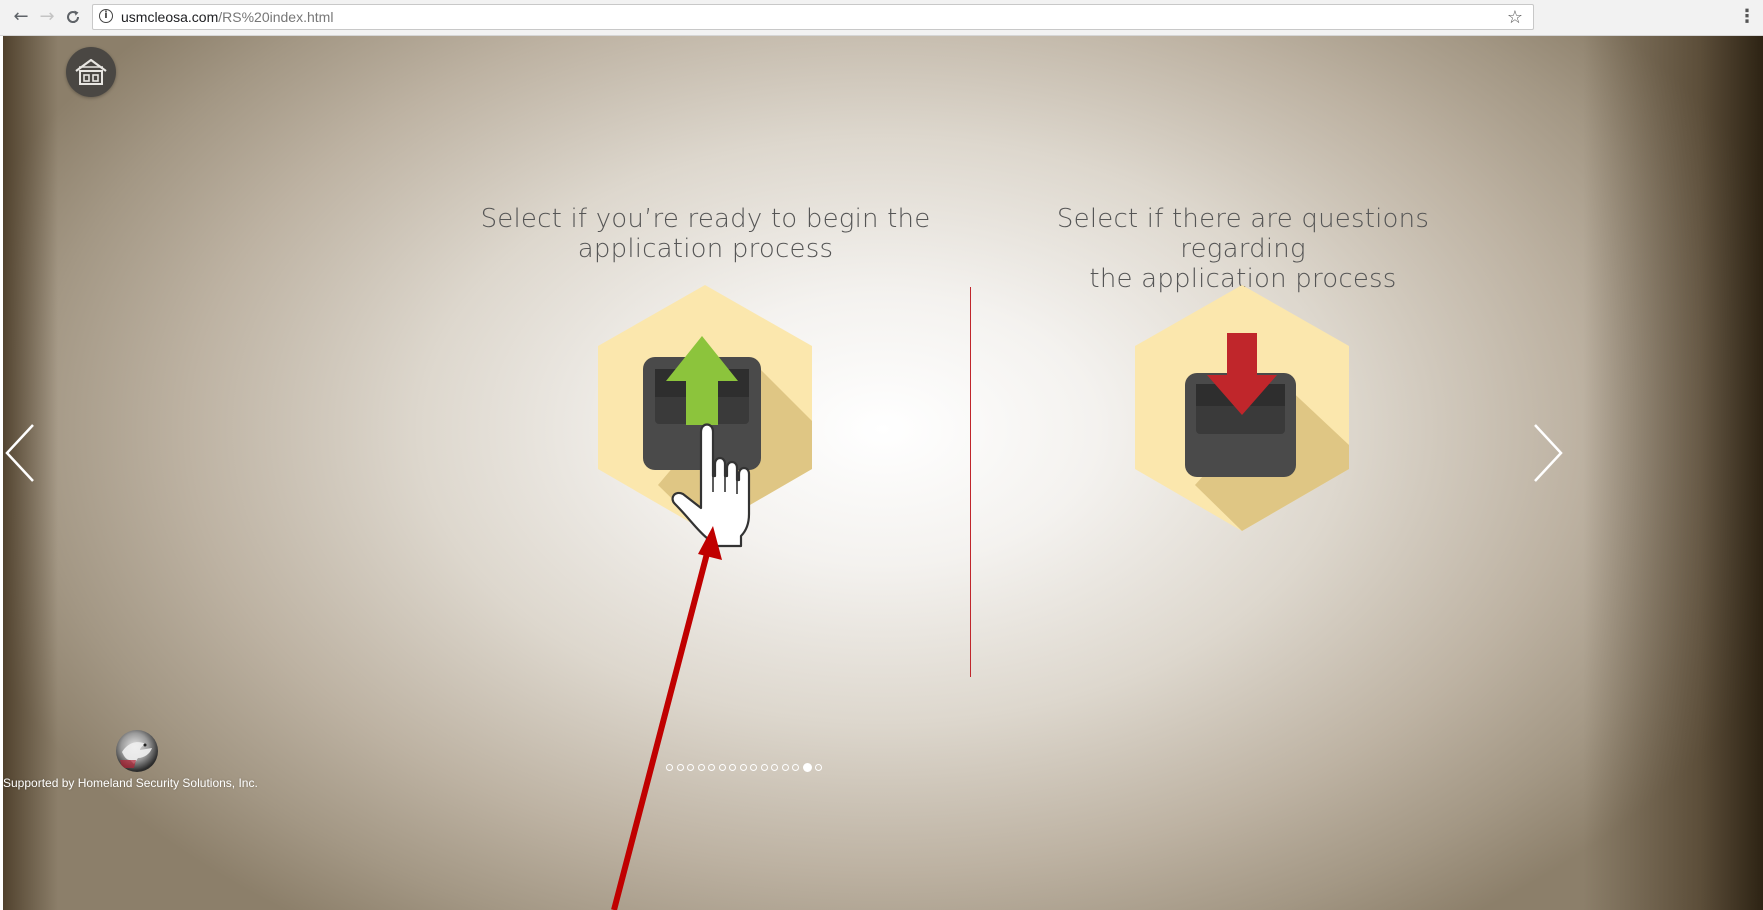  I want to click on home-icon, so click(91, 71).